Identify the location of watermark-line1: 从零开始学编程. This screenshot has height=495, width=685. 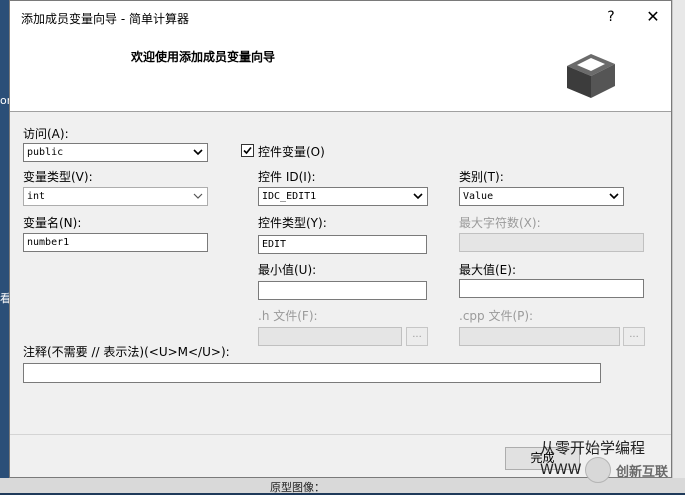
(593, 448).